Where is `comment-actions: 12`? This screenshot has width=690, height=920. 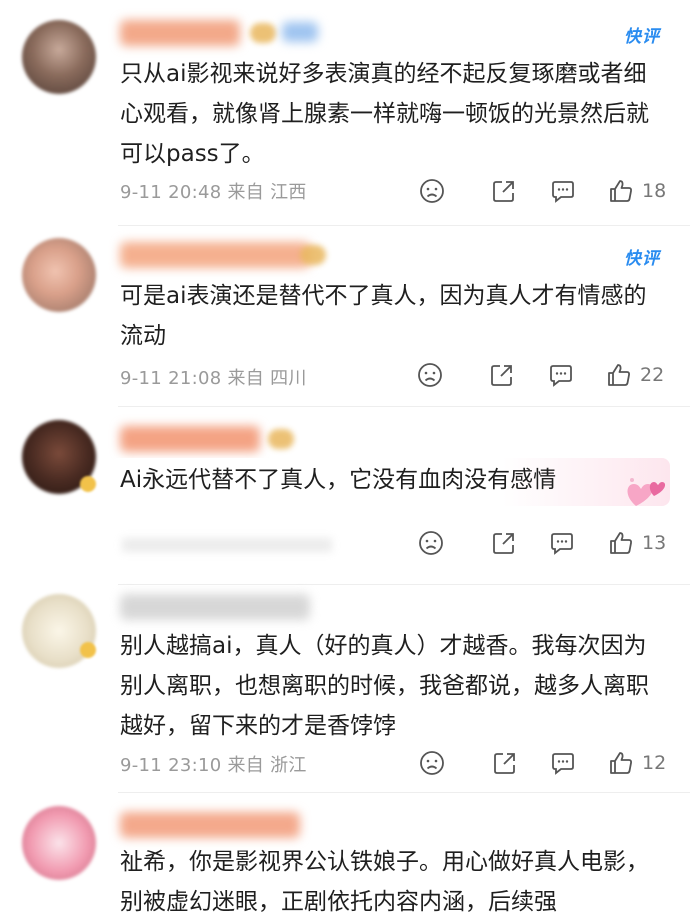
comment-actions: 12 is located at coordinates (345, 763).